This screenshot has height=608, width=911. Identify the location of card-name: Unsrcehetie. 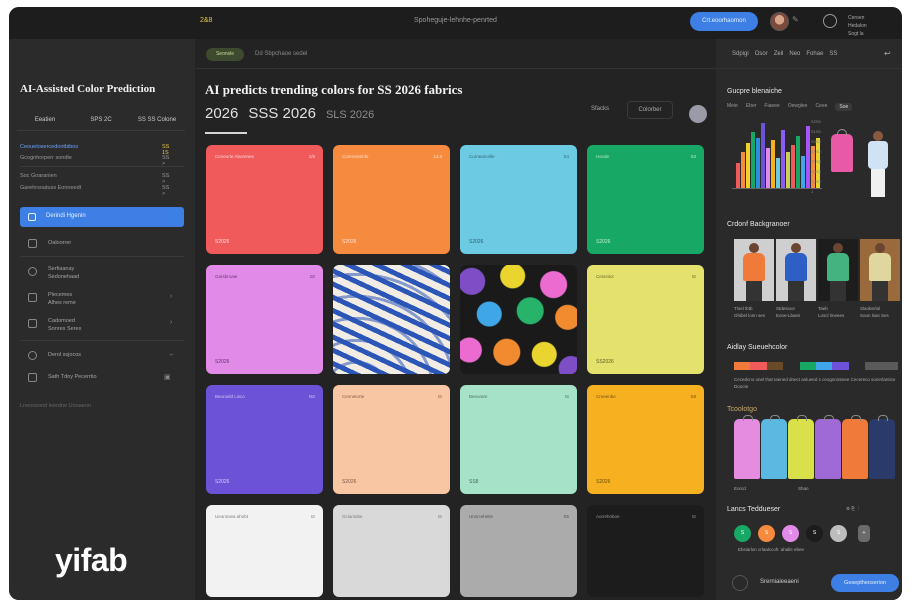
(481, 516).